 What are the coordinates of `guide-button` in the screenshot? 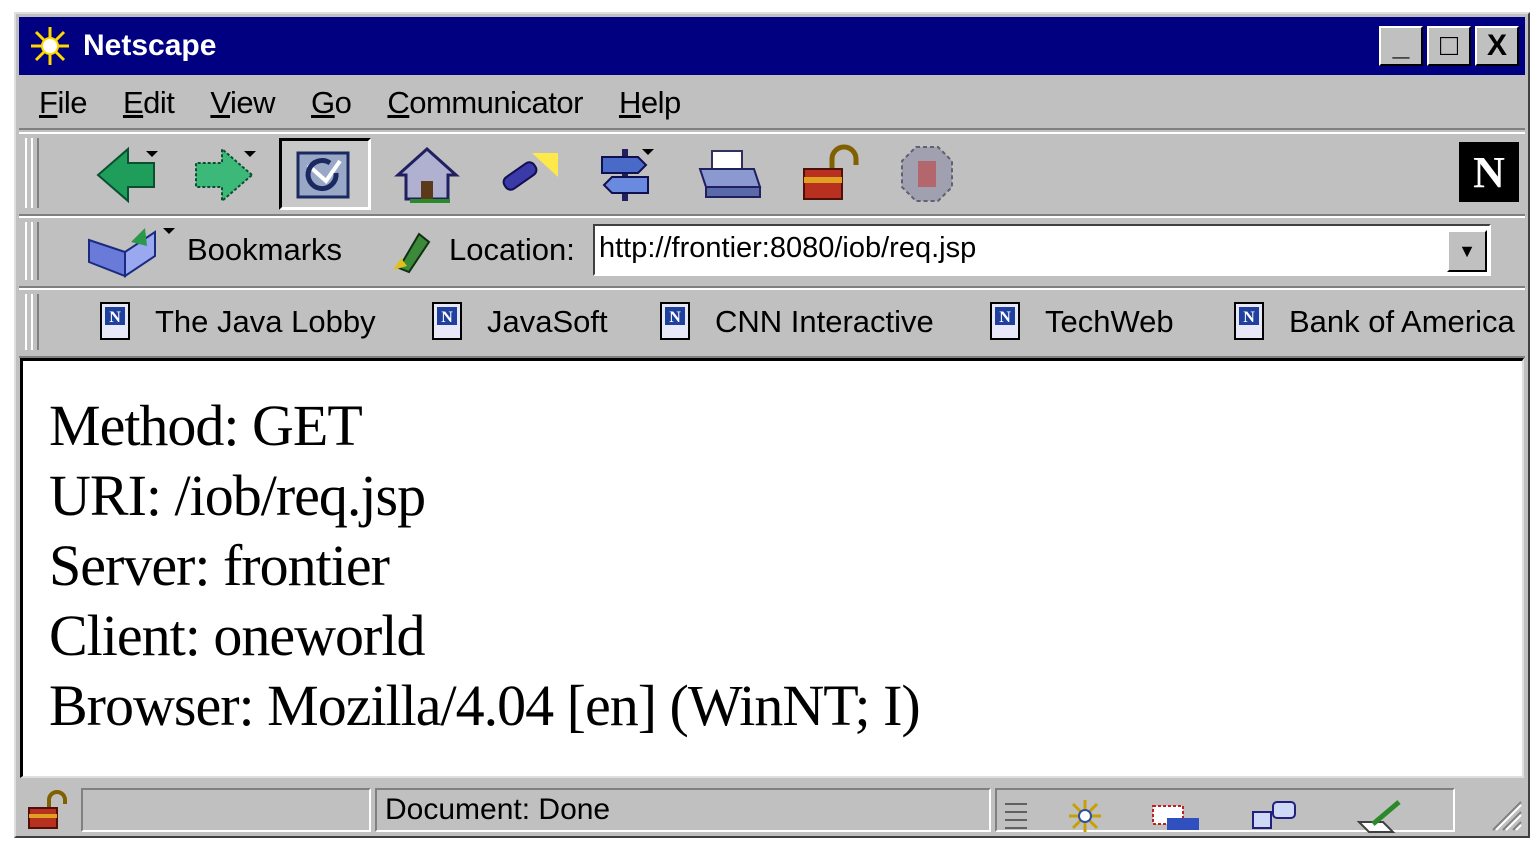 It's located at (627, 174).